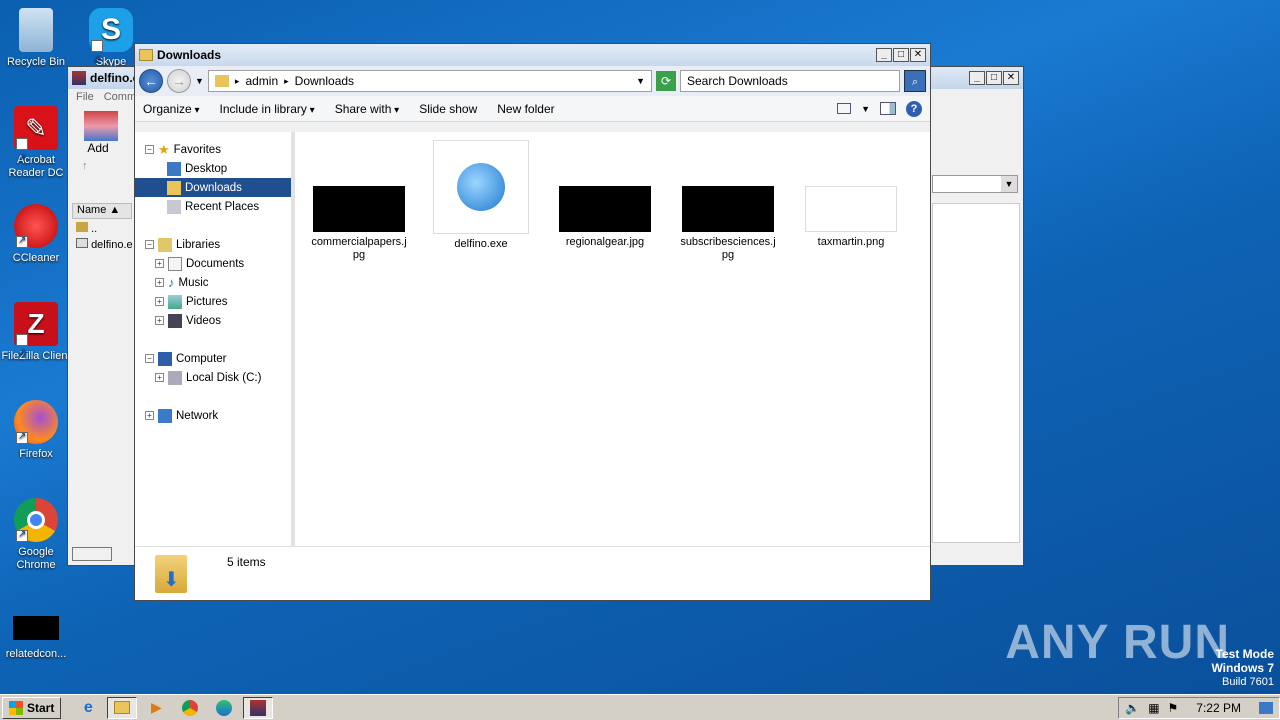 The image size is (1280, 720). I want to click on file-item-delfino-exe: delfino.exe, so click(481, 195).